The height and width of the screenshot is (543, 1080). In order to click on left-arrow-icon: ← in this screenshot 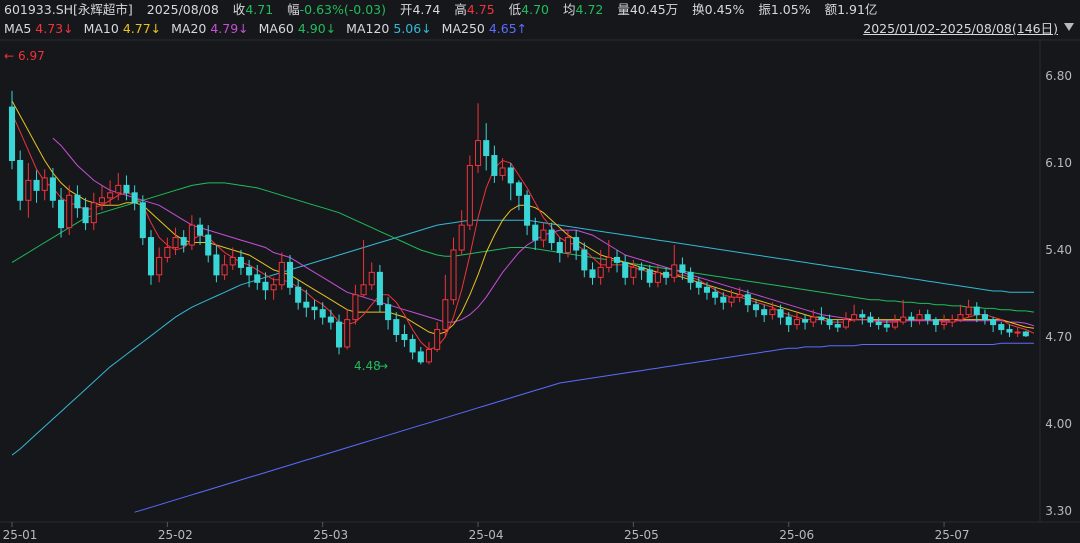, I will do `click(9, 56)`.